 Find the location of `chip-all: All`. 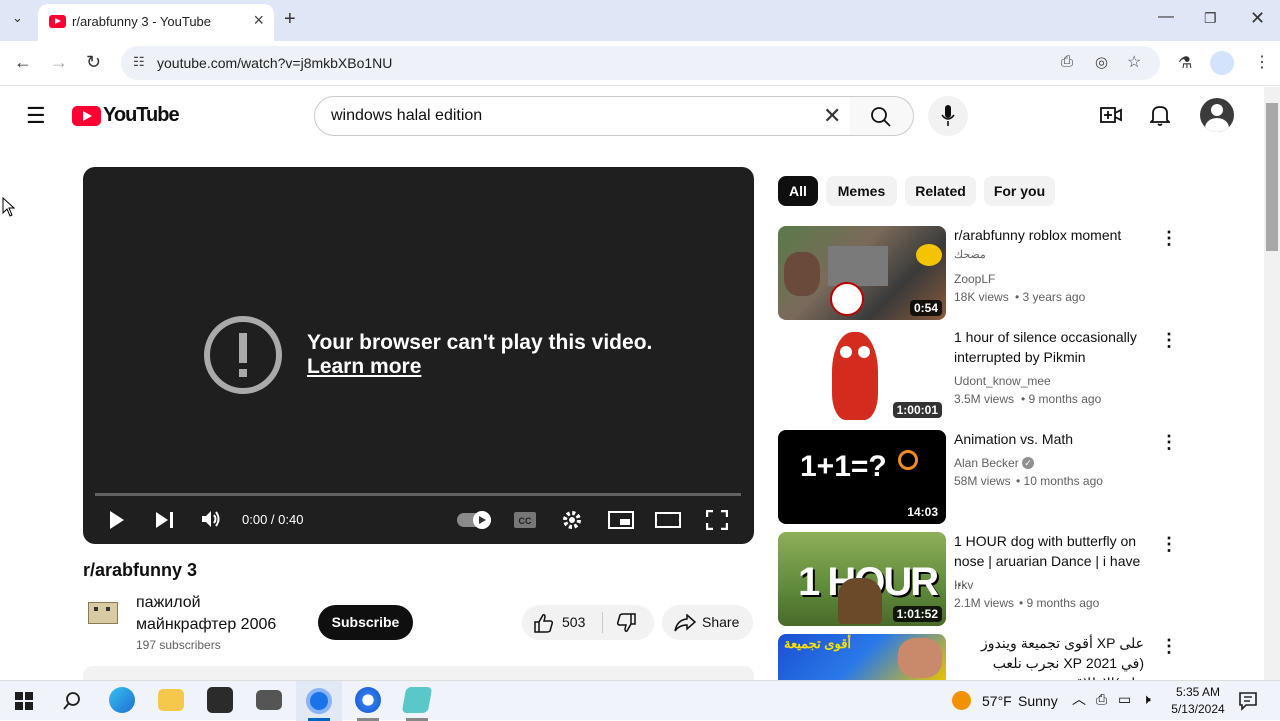

chip-all: All is located at coordinates (798, 191).